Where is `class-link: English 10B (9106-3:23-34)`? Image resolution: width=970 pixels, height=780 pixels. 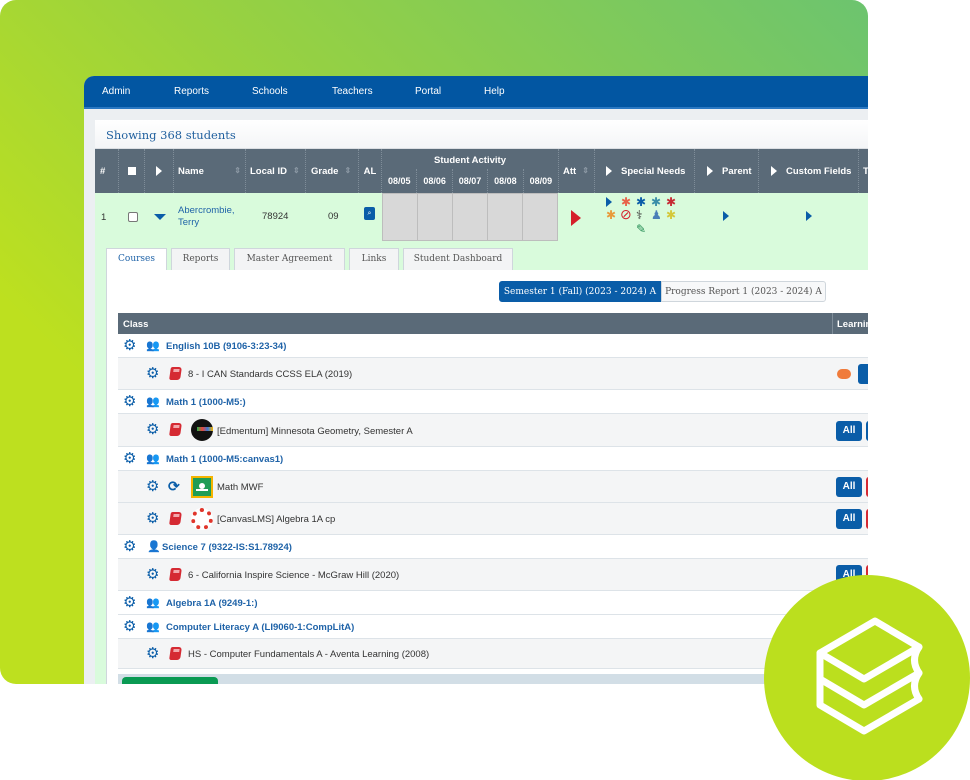
class-link: English 10B (9106-3:23-34) is located at coordinates (226, 346).